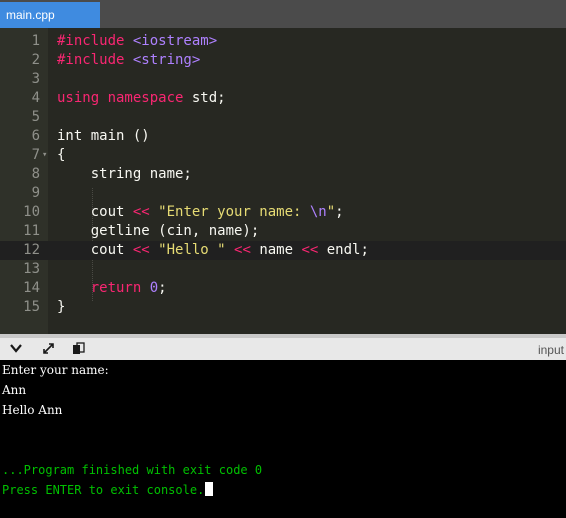 The height and width of the screenshot is (518, 566). I want to click on copy-icon, so click(78, 351).